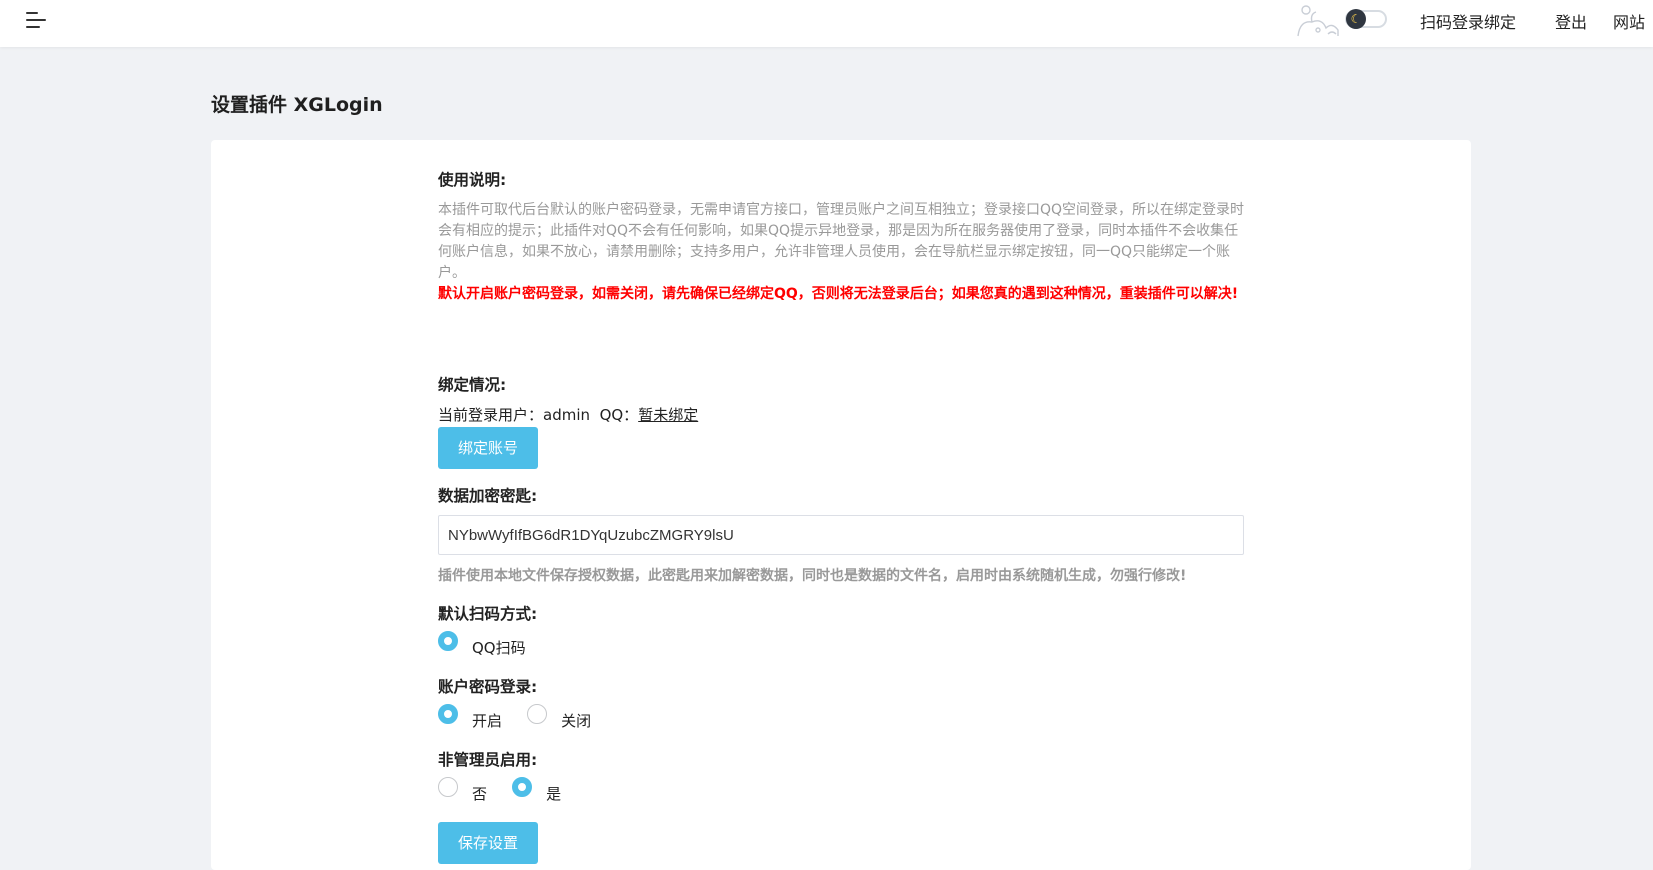 The height and width of the screenshot is (870, 1653). What do you see at coordinates (38, 21) in the screenshot?
I see `menu-icon` at bounding box center [38, 21].